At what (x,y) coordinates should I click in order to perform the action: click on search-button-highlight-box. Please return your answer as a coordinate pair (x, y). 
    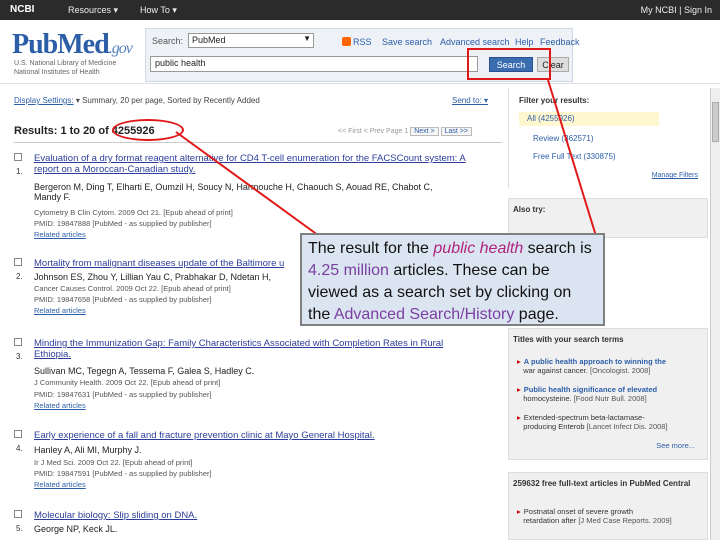
    Looking at the image, I should click on (509, 64).